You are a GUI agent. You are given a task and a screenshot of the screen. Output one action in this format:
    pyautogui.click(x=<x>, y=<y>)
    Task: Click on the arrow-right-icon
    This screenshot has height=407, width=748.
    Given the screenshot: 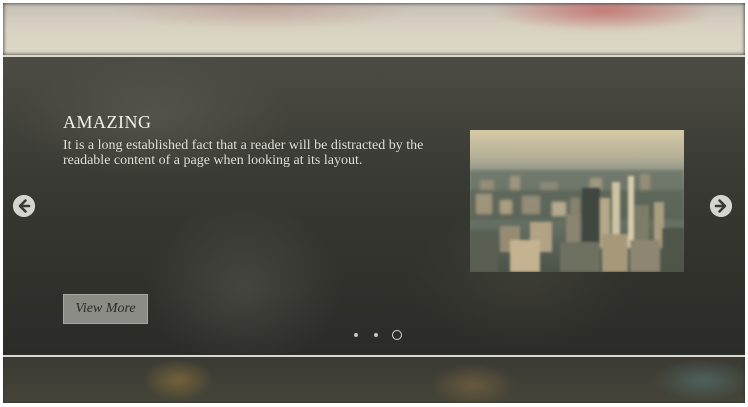 What is the action you would take?
    pyautogui.click(x=721, y=206)
    